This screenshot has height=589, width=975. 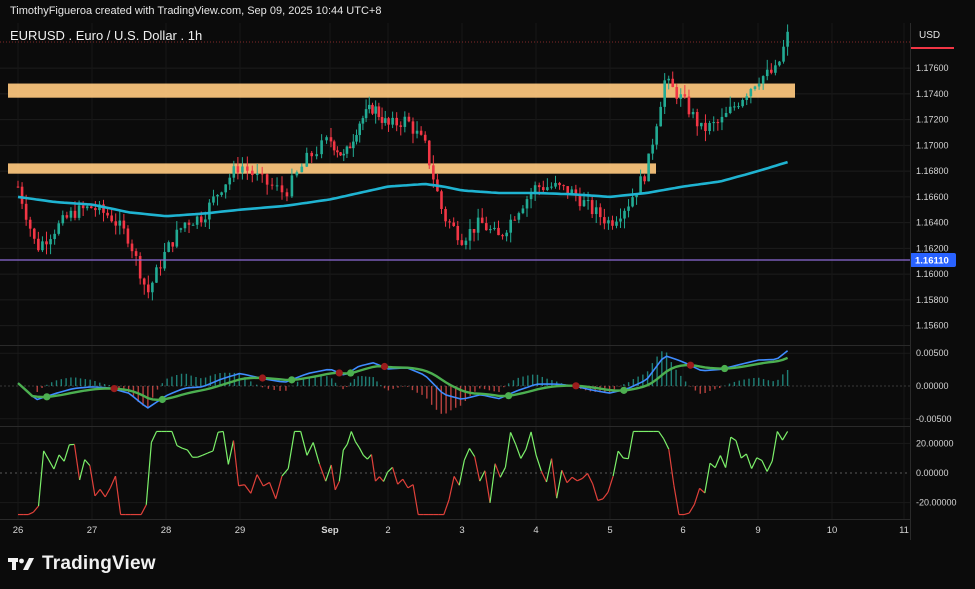 What do you see at coordinates (82, 564) in the screenshot?
I see `footer-brand: TradingView` at bounding box center [82, 564].